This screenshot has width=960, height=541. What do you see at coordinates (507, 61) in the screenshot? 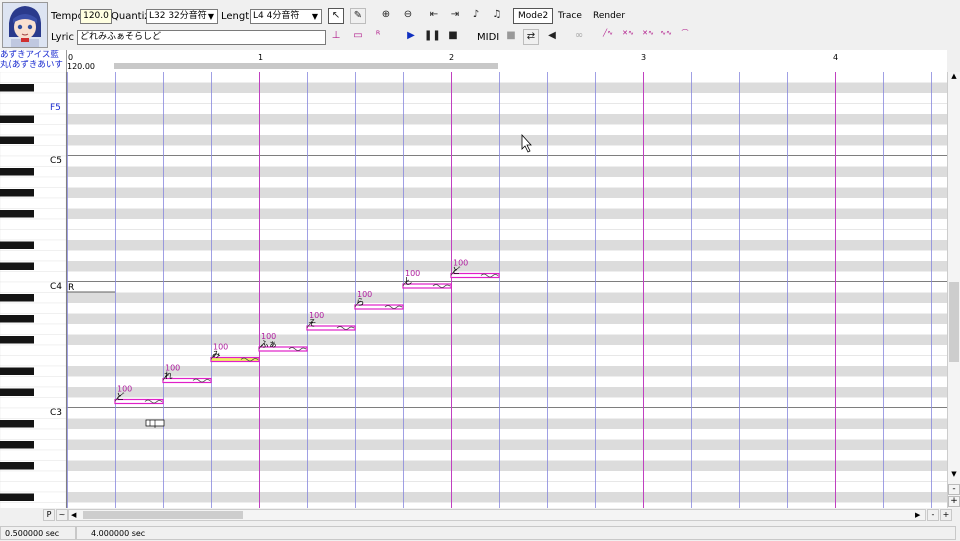
I see `timeline-ruler: 120.00` at bounding box center [507, 61].